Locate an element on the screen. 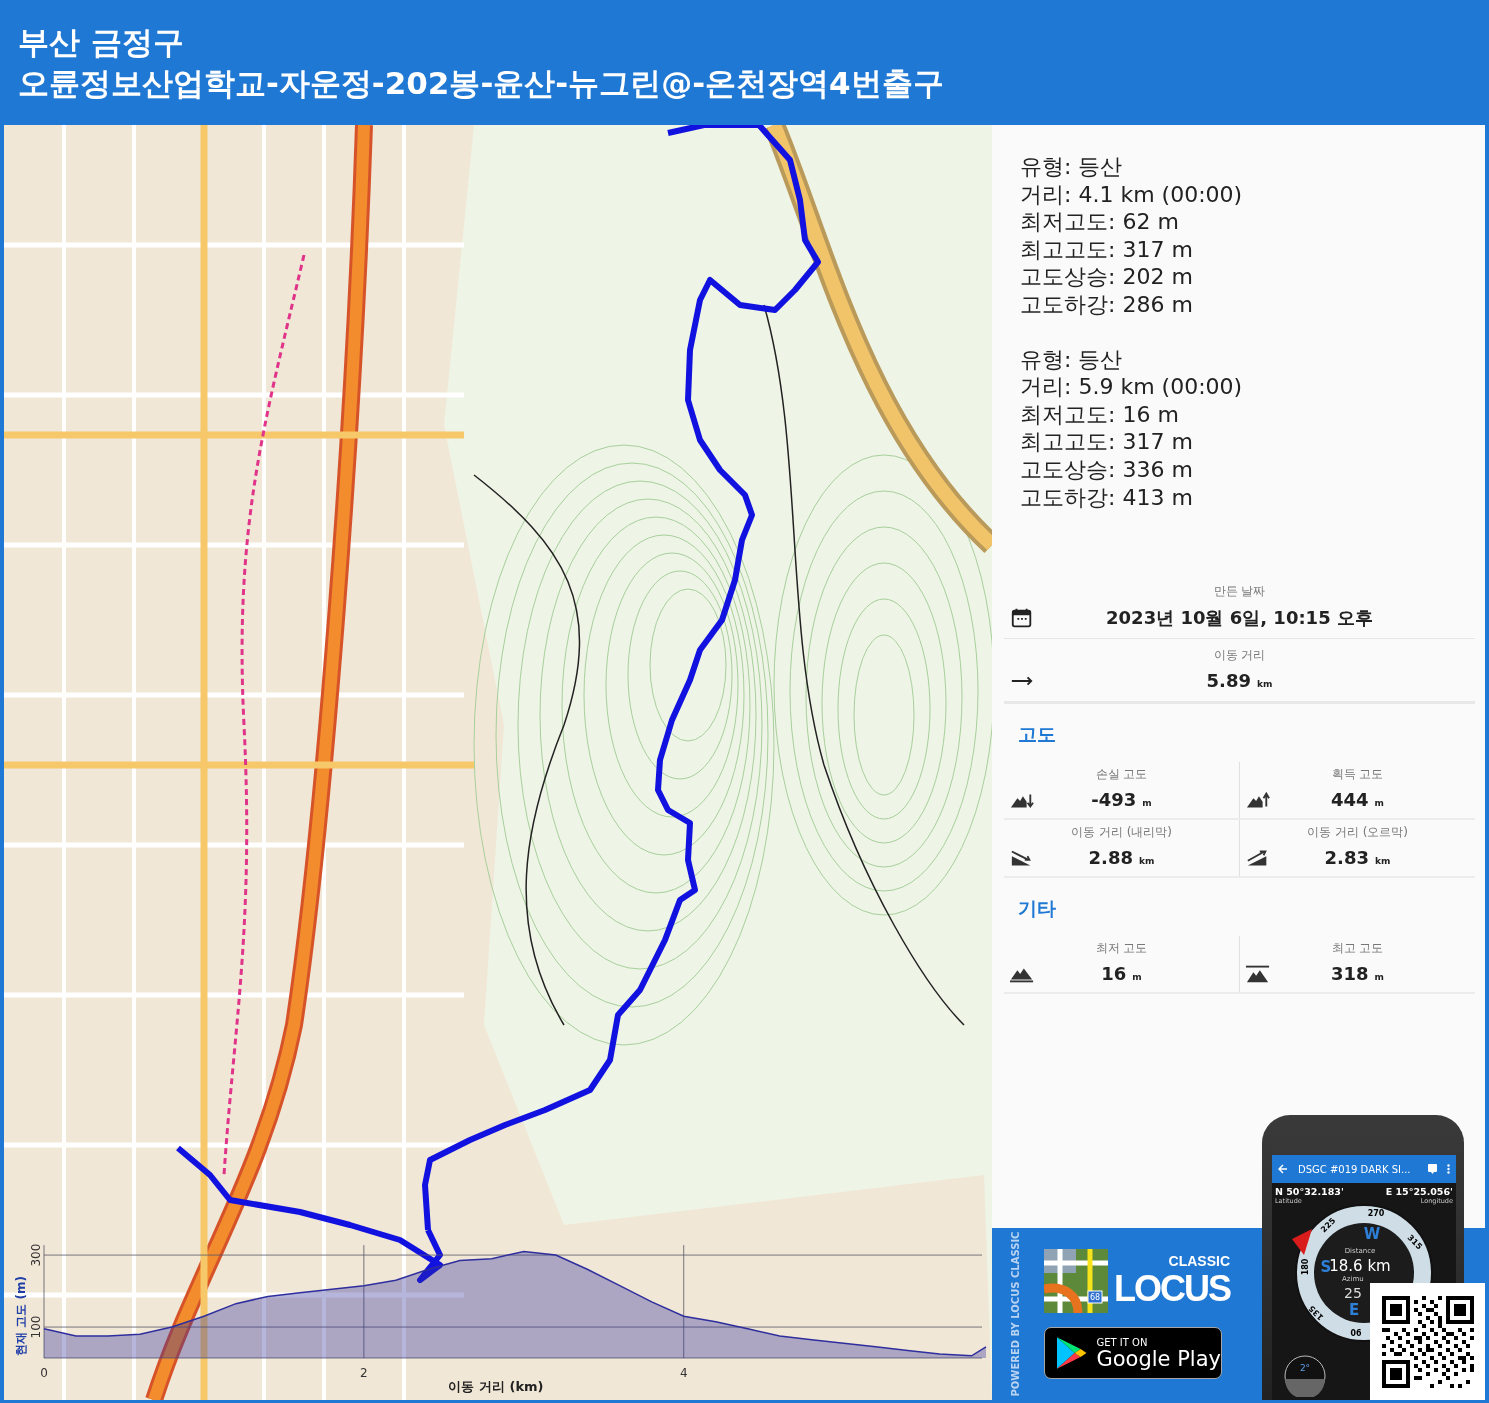 The image size is (1489, 1403). stat-value: -493 is located at coordinates (1114, 800).